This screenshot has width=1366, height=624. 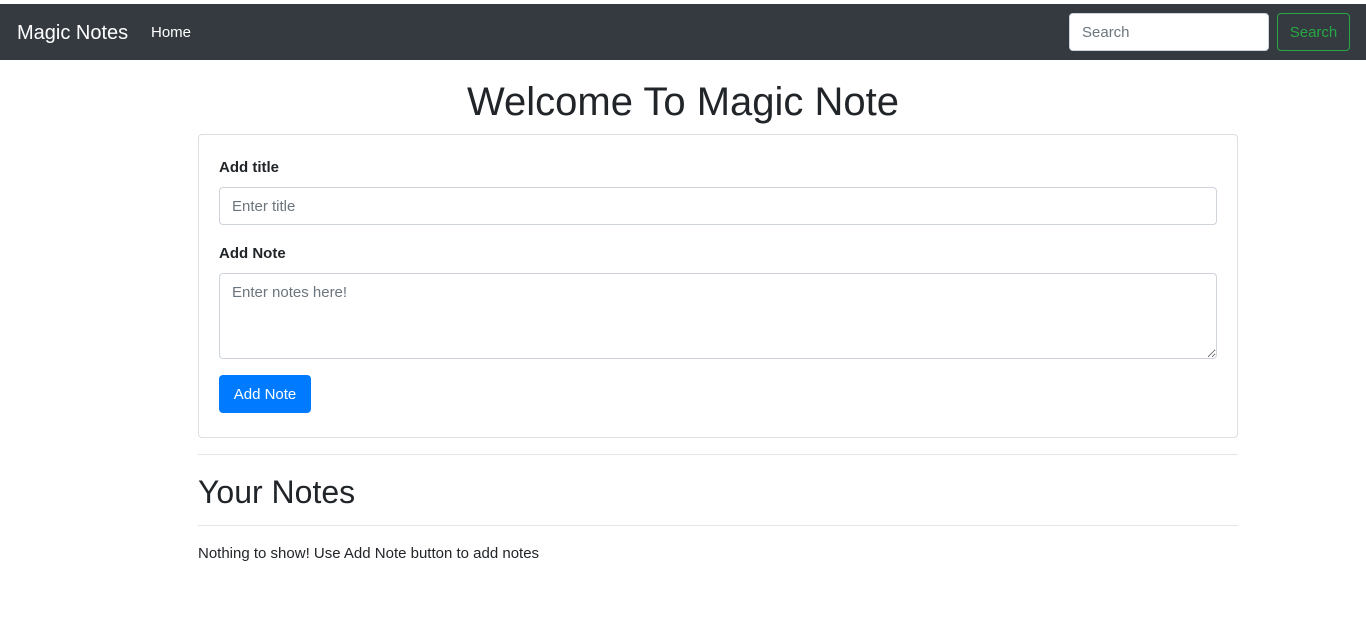 I want to click on add-note-button: Add Note, so click(x=265, y=394).